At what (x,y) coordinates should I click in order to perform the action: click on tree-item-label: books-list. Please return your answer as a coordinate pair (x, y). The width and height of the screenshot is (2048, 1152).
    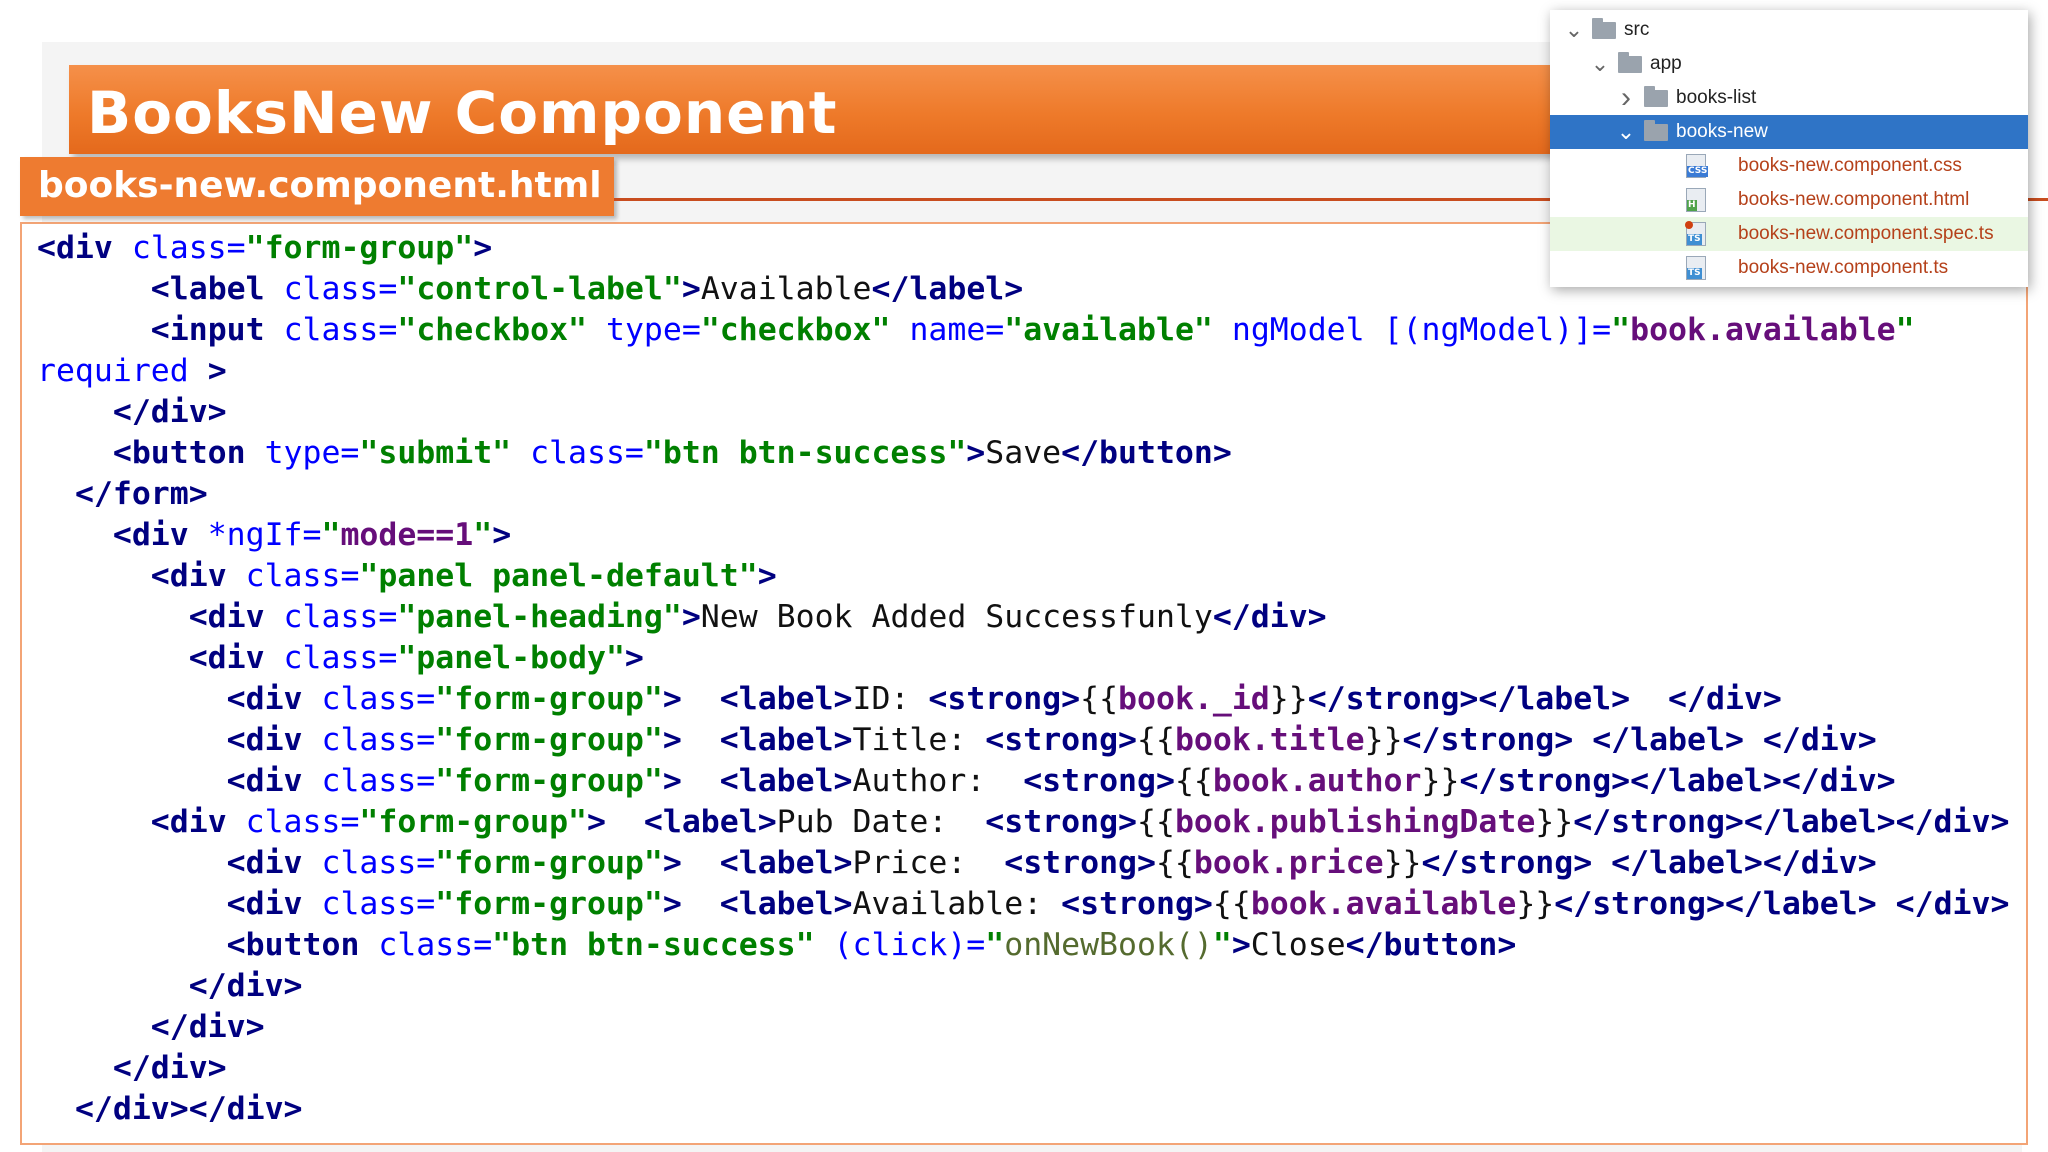
    Looking at the image, I should click on (1716, 97).